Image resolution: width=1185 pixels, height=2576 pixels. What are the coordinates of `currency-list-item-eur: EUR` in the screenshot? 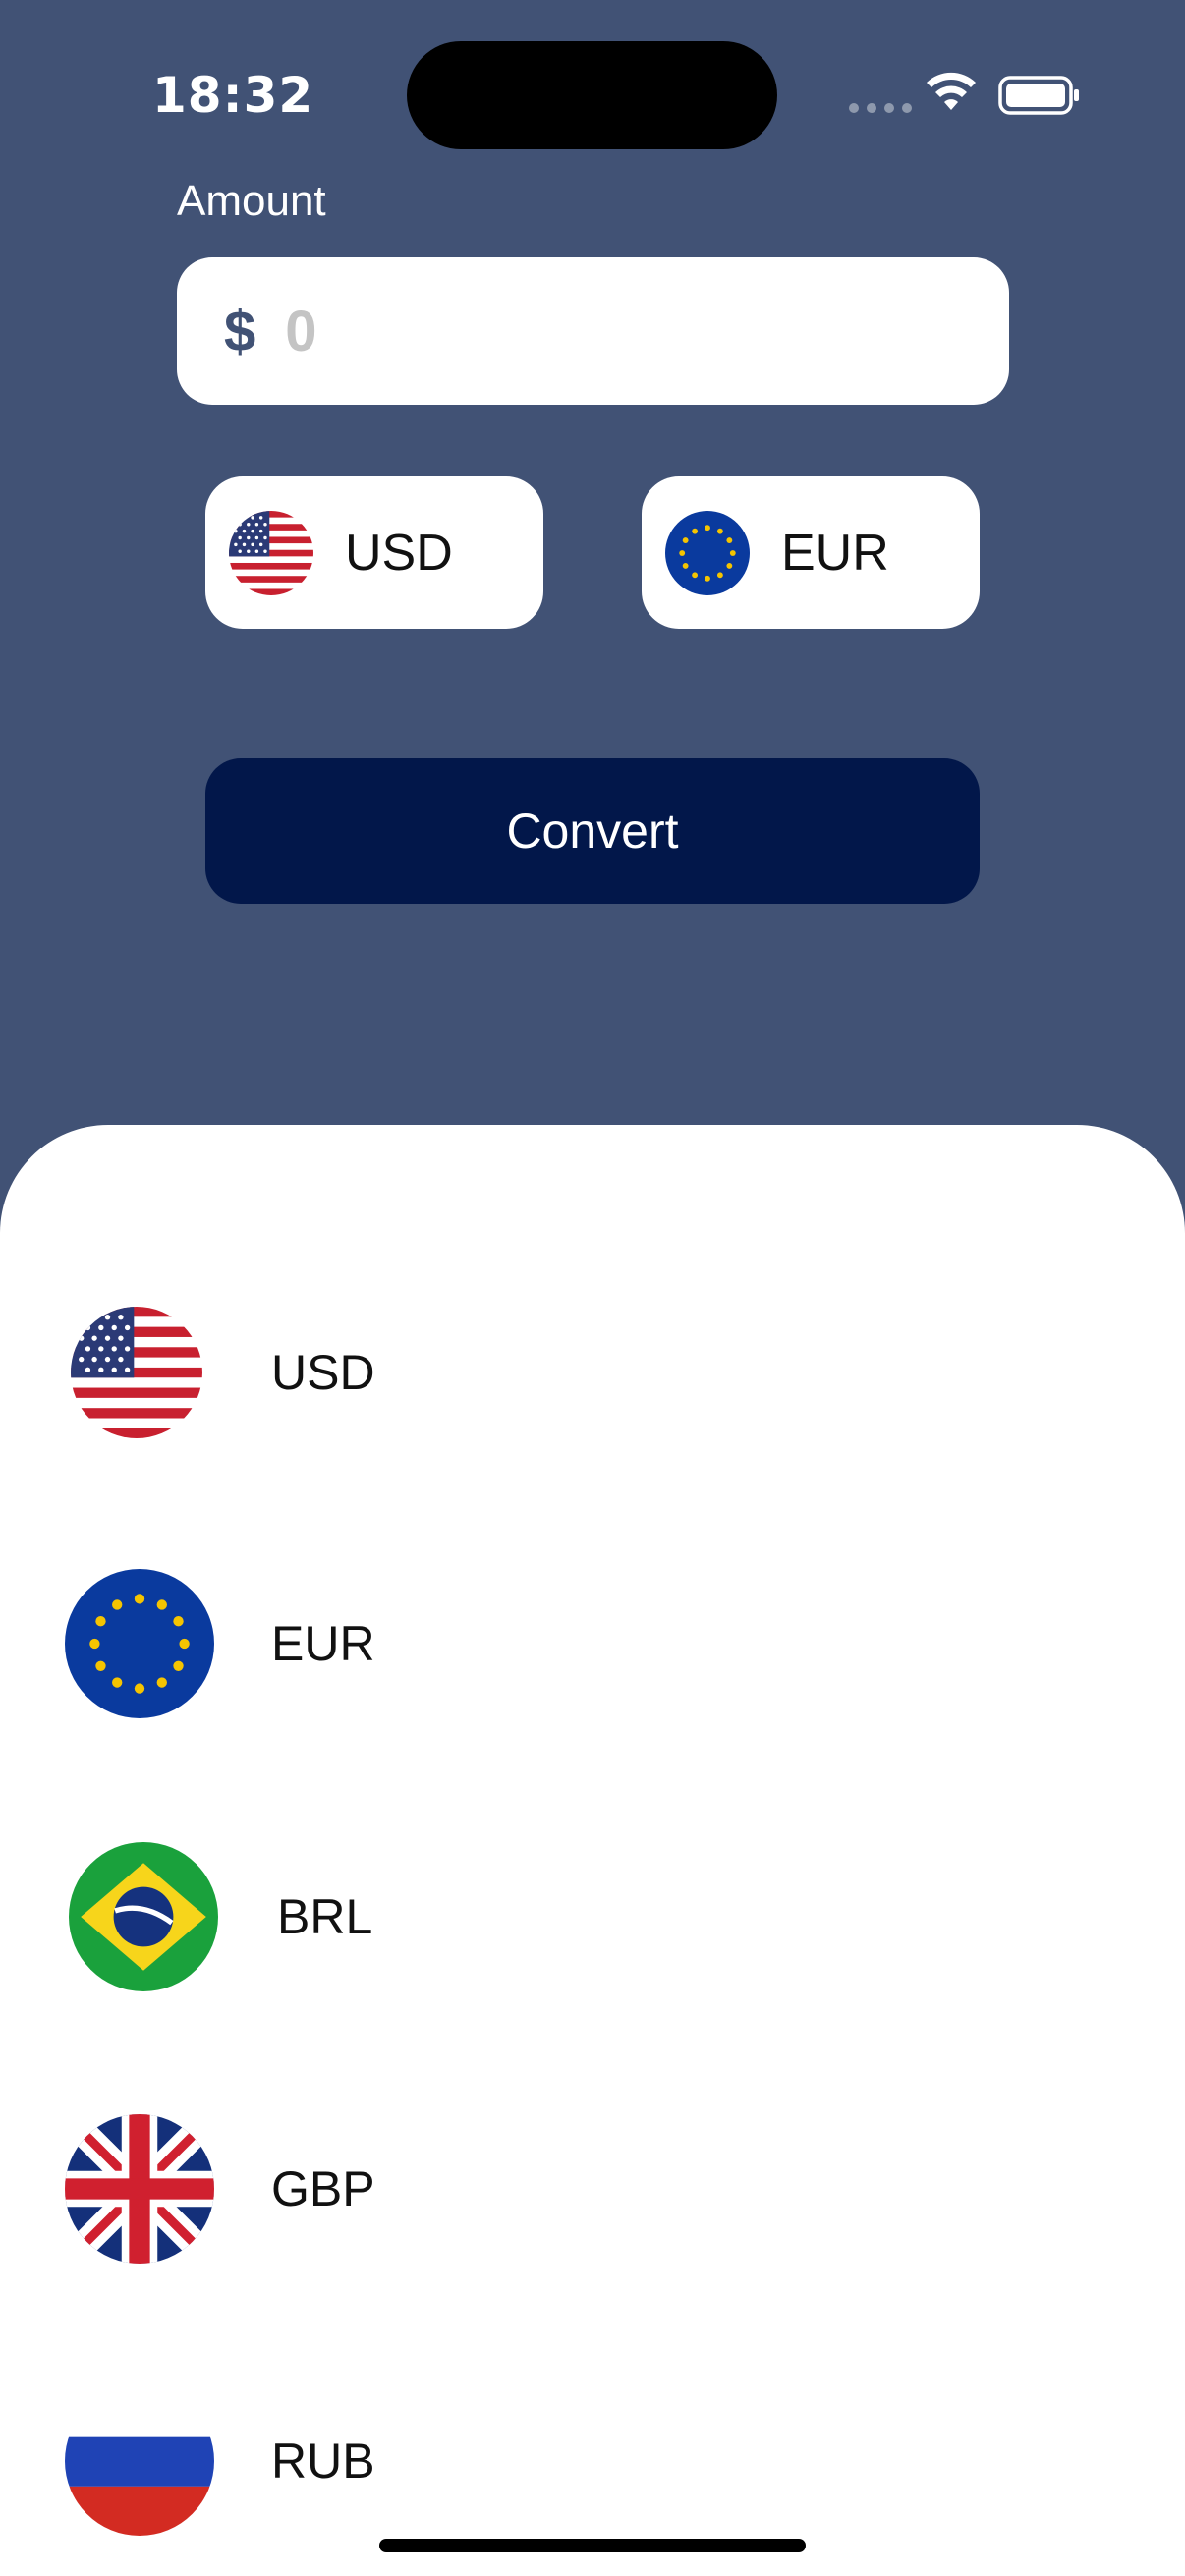 It's located at (592, 1643).